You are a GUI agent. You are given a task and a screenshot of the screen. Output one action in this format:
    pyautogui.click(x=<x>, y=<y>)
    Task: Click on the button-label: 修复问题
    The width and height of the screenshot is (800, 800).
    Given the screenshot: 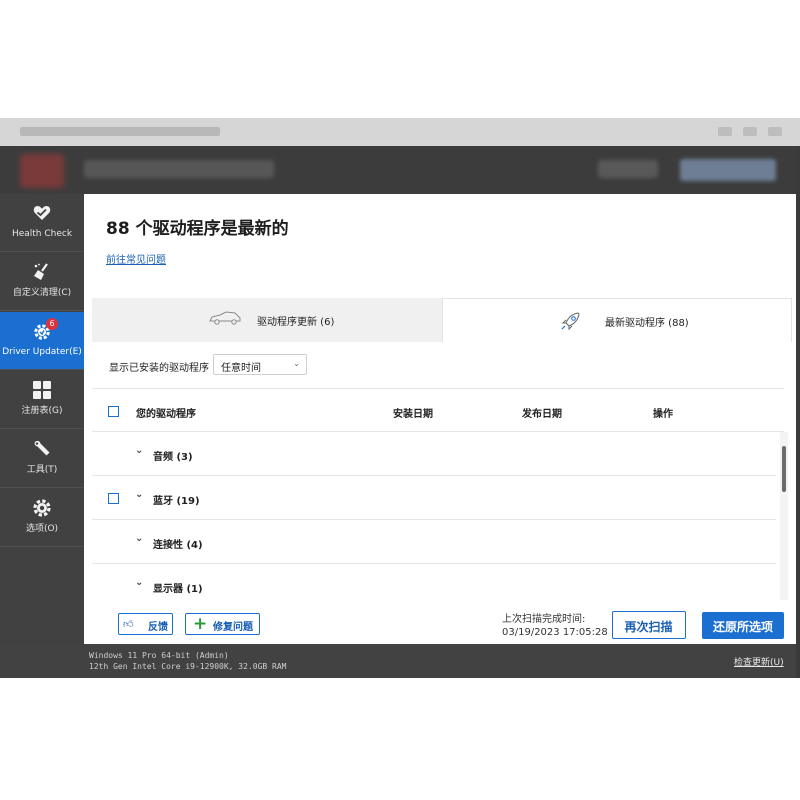 What is the action you would take?
    pyautogui.click(x=233, y=627)
    